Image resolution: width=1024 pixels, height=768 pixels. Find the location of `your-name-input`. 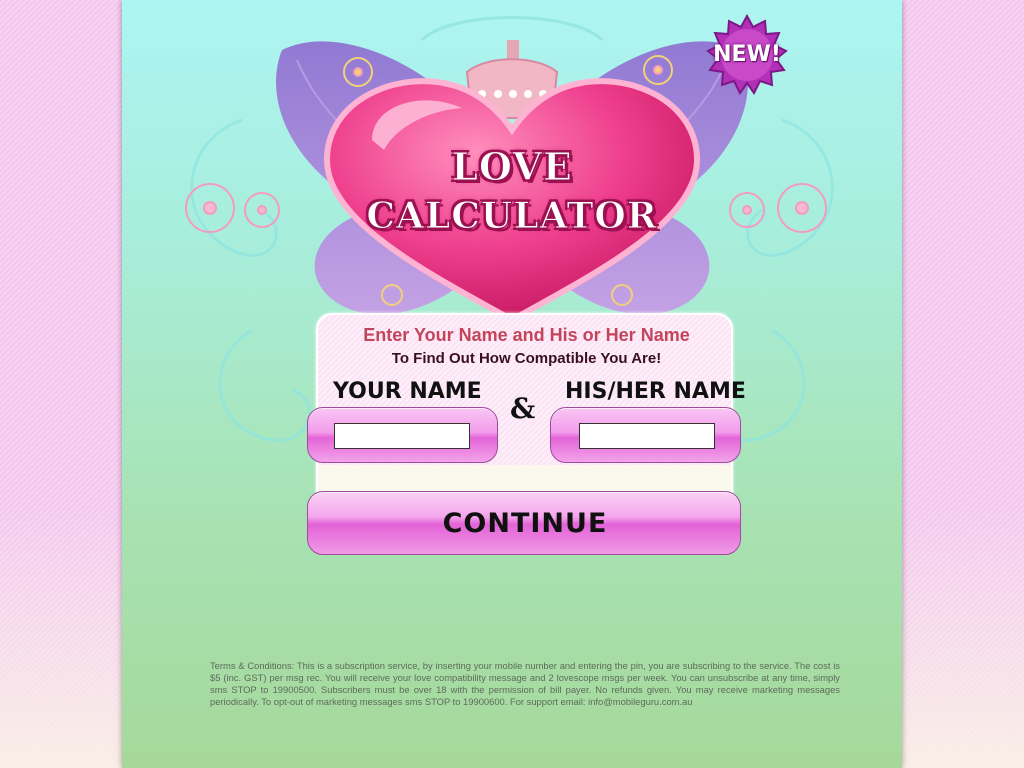

your-name-input is located at coordinates (402, 436).